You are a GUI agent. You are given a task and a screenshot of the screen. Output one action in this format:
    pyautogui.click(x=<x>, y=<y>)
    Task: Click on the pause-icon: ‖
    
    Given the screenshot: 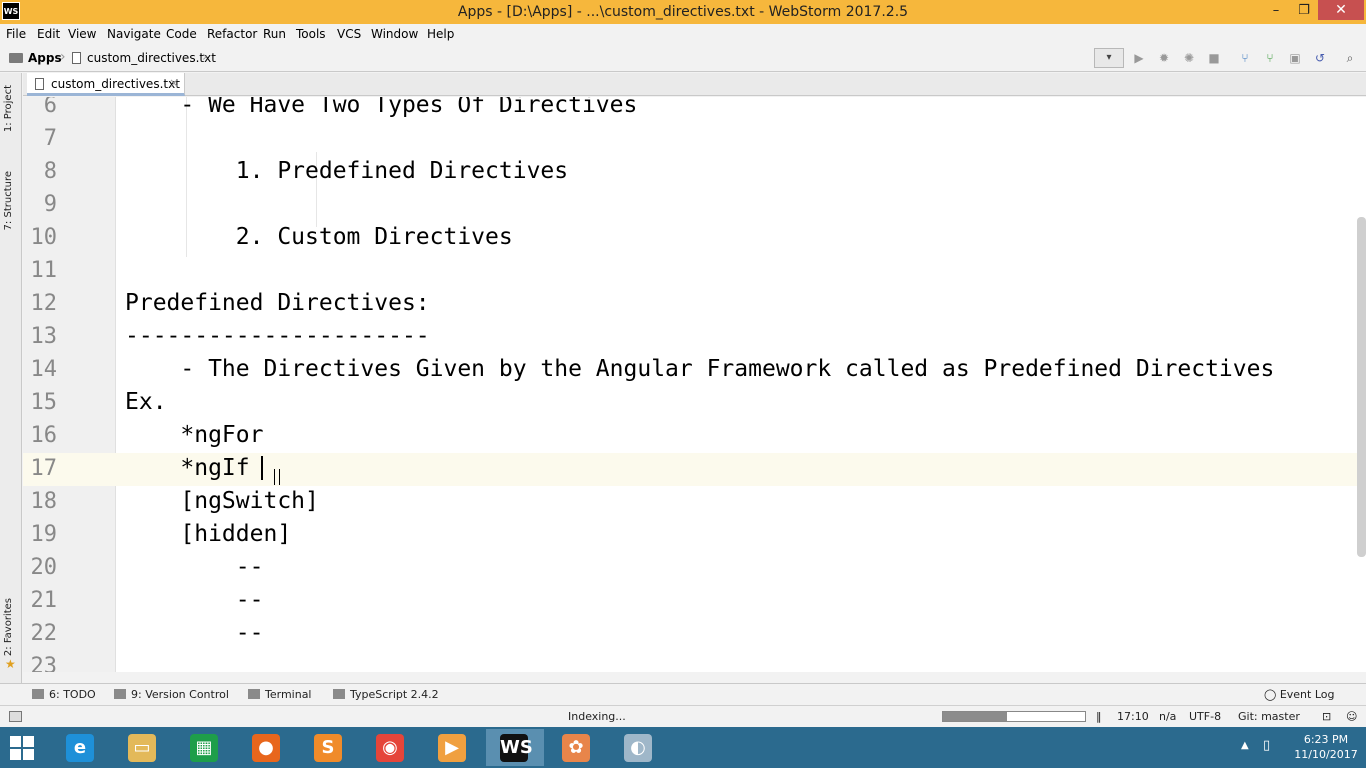 What is the action you would take?
    pyautogui.click(x=1099, y=716)
    